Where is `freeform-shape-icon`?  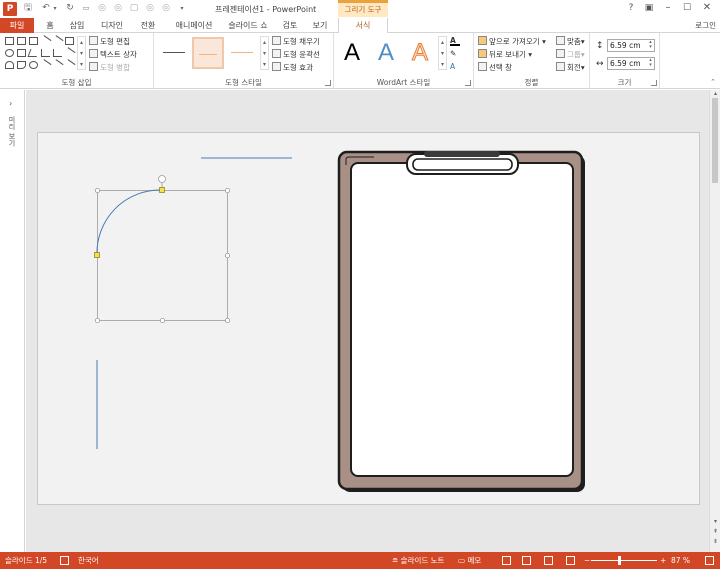 freeform-shape-icon is located at coordinates (33, 65).